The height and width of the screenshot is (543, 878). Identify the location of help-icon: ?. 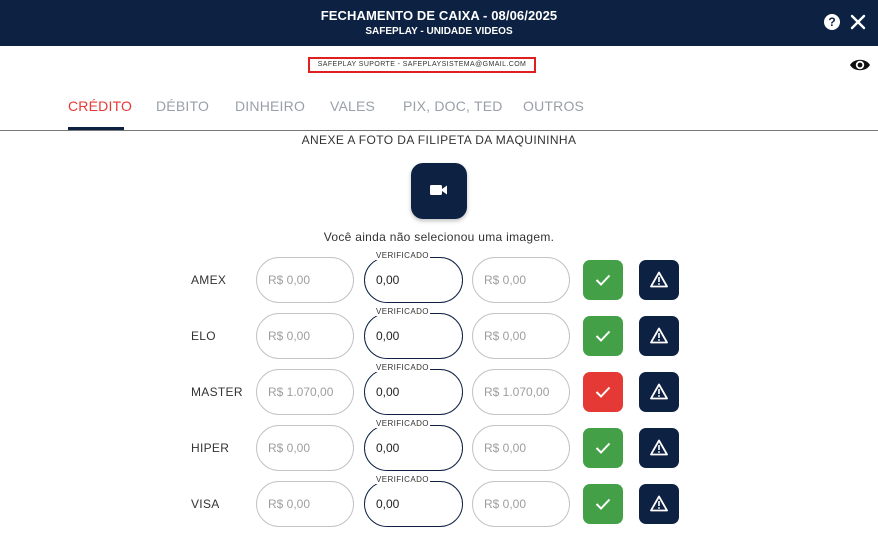
(832, 22).